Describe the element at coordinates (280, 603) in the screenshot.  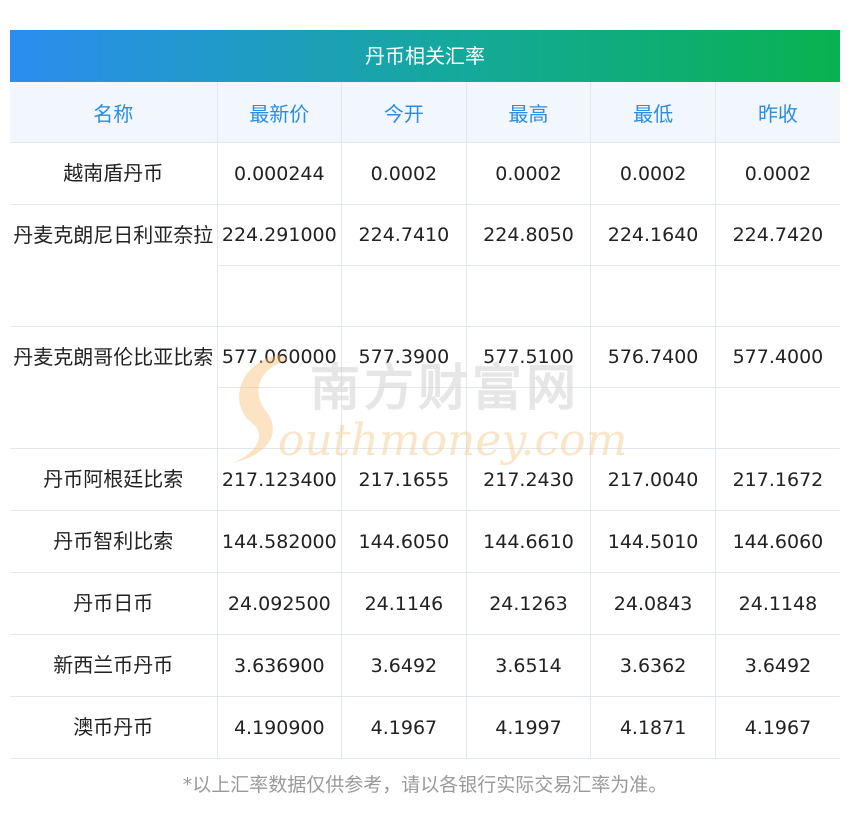
I see `latest-price-cell: 24.092500` at that location.